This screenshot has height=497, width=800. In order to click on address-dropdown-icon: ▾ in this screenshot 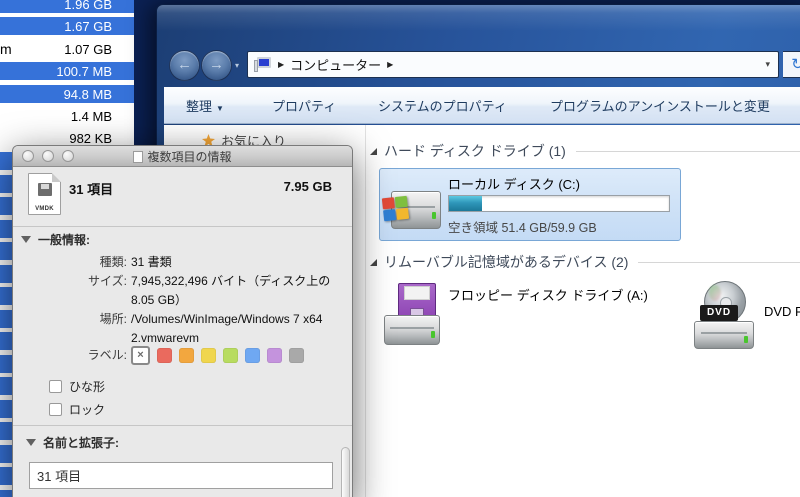, I will do `click(767, 64)`.